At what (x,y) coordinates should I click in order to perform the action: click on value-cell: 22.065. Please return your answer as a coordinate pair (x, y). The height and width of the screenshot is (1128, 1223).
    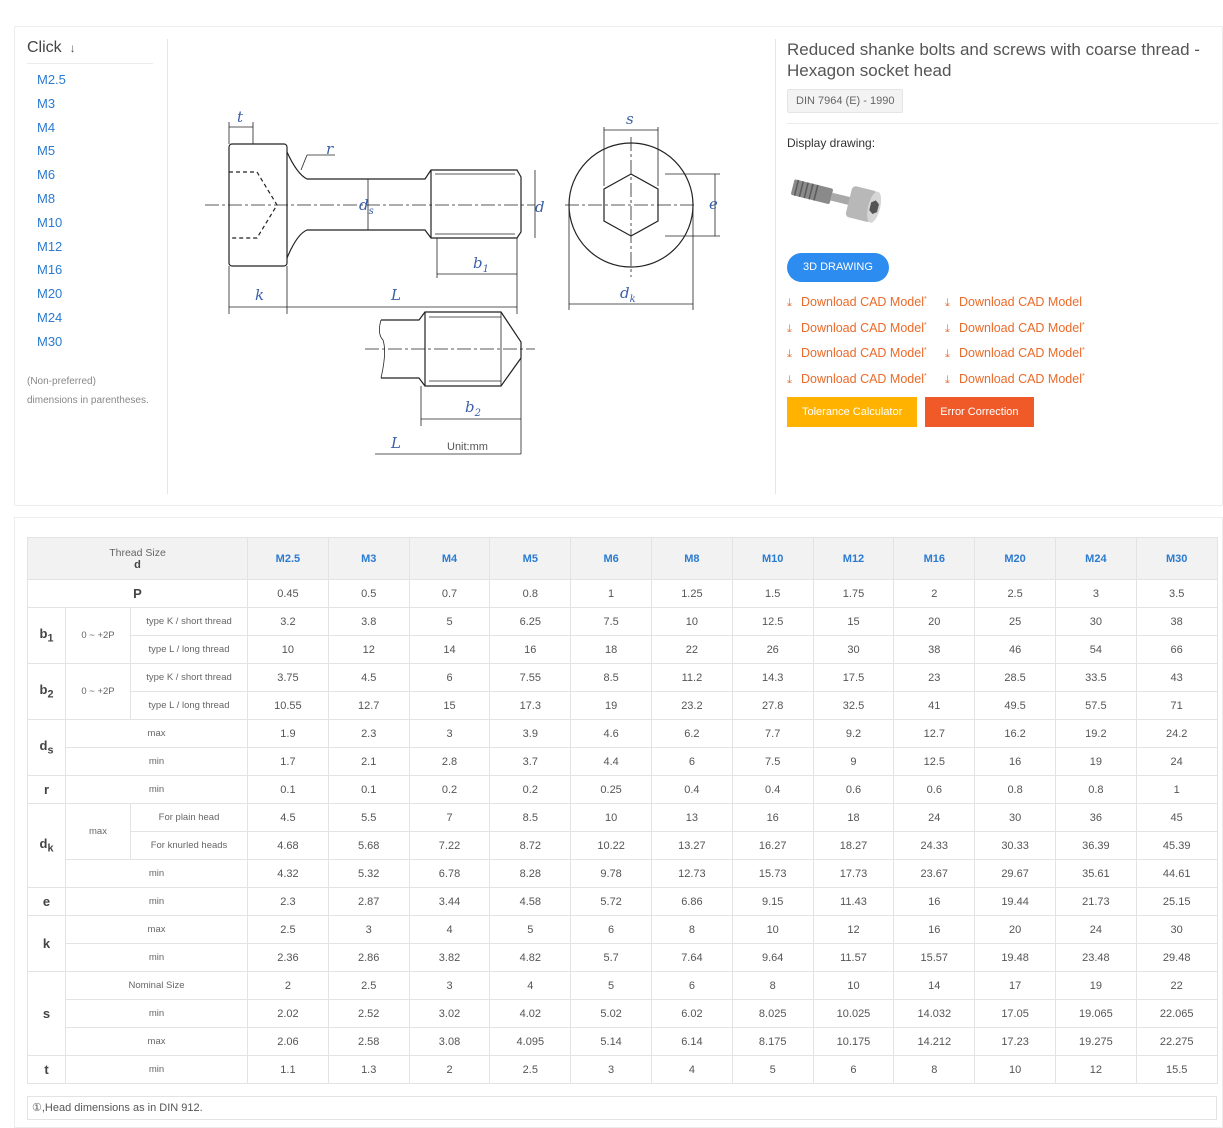
    Looking at the image, I should click on (1176, 1013).